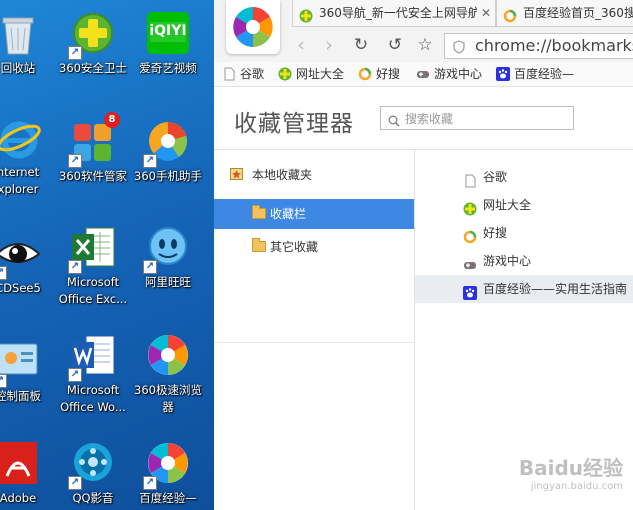  What do you see at coordinates (168, 374) in the screenshot?
I see `desktop-icon-360-browser: 360极速浏览 器` at bounding box center [168, 374].